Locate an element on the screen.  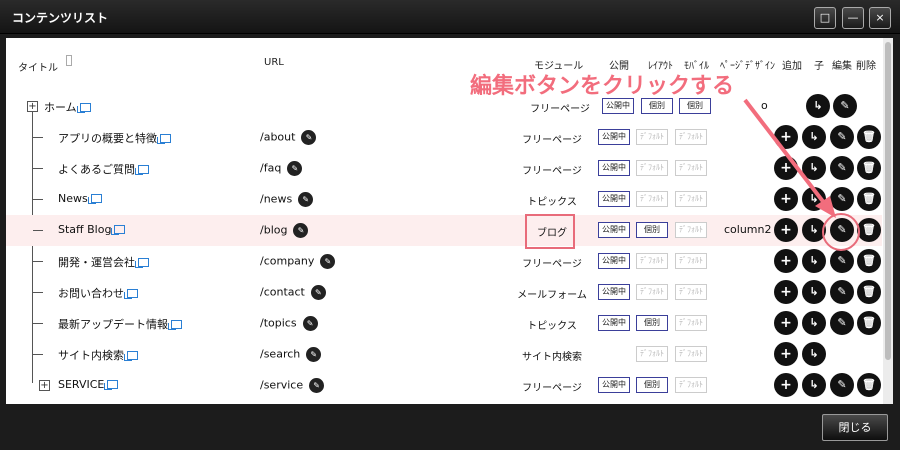
maximize-button: □ is located at coordinates (825, 18).